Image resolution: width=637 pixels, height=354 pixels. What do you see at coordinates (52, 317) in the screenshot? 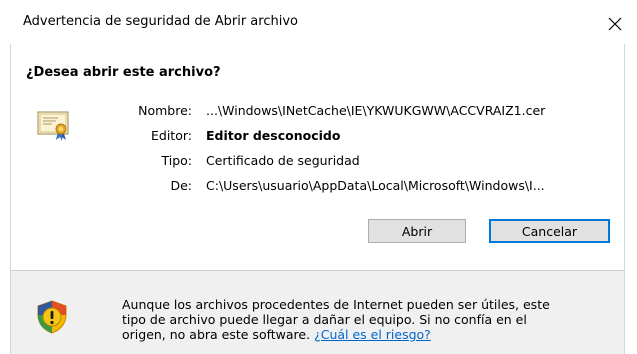
I see `shield-warning-icon` at bounding box center [52, 317].